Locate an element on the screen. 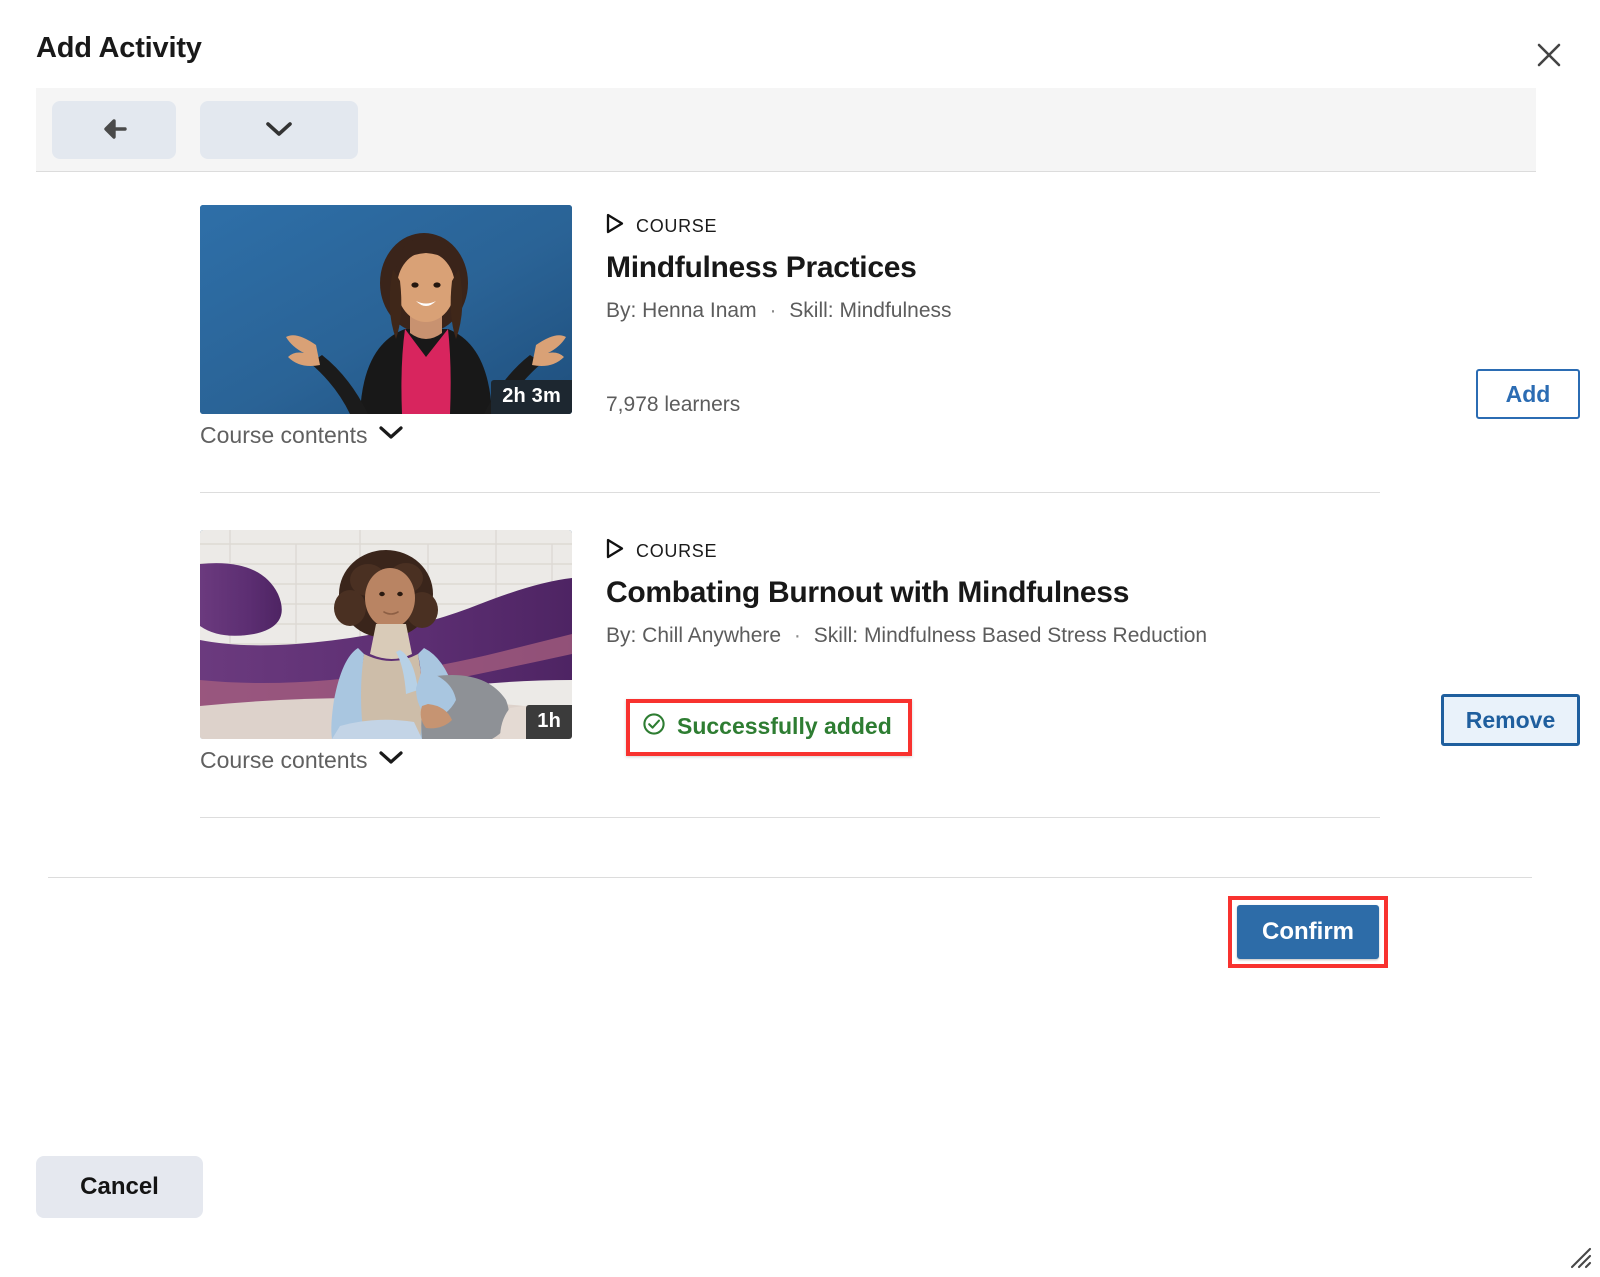 The width and height of the screenshot is (1600, 1277). status-highlight: Successfully added is located at coordinates (769, 727).